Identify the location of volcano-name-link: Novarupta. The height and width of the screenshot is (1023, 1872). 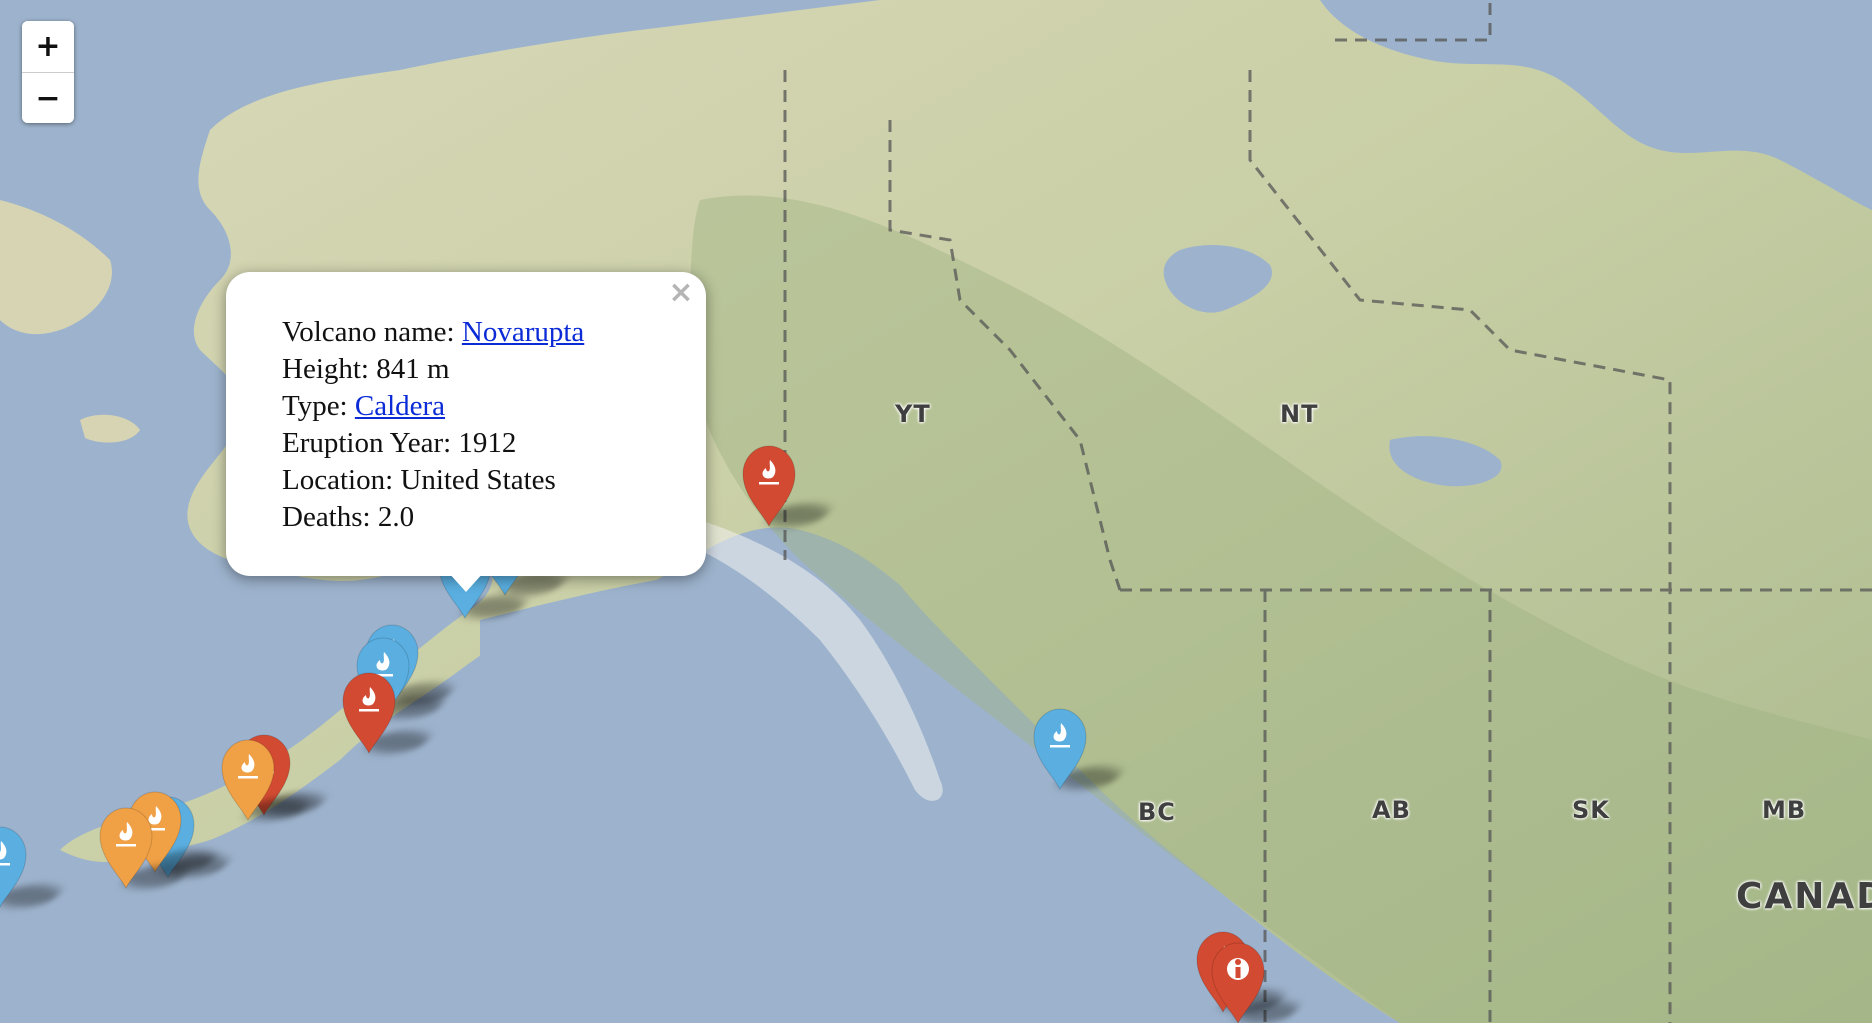
(523, 332).